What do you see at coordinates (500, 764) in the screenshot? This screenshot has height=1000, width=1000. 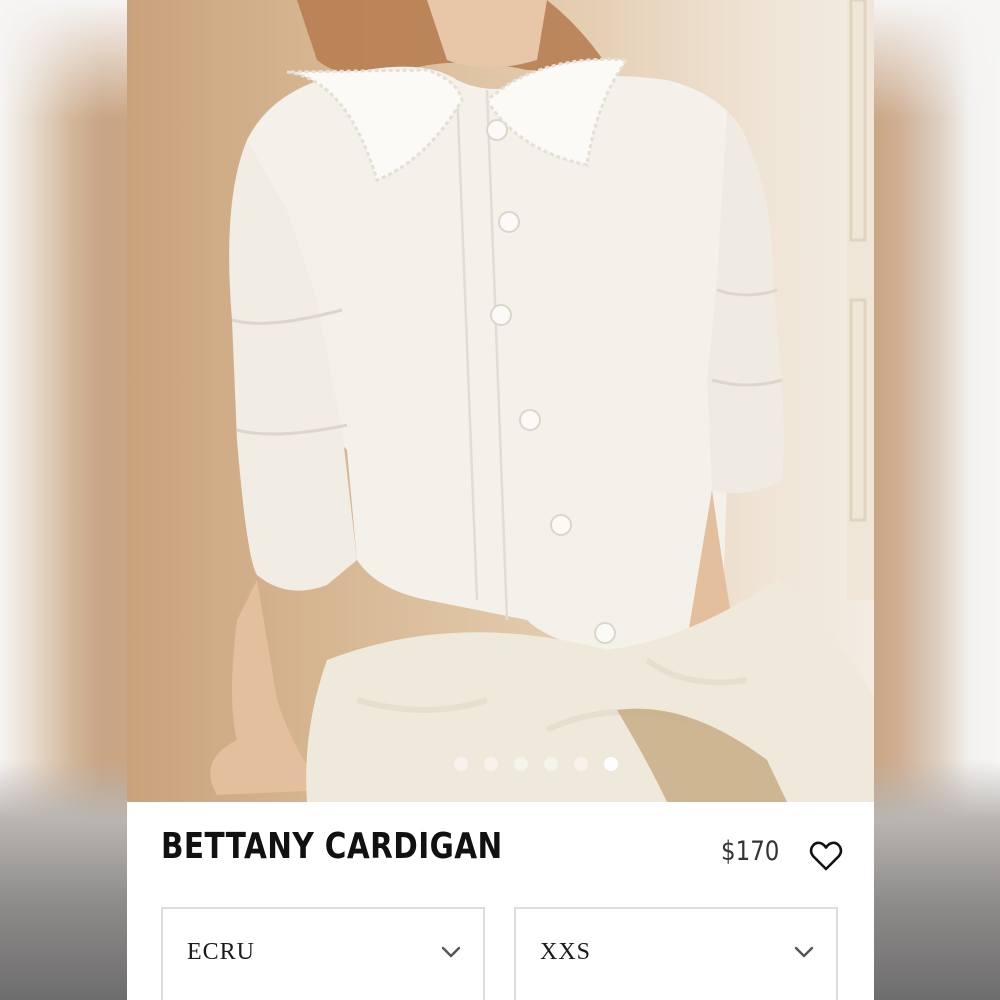 I see `gallery-pagination` at bounding box center [500, 764].